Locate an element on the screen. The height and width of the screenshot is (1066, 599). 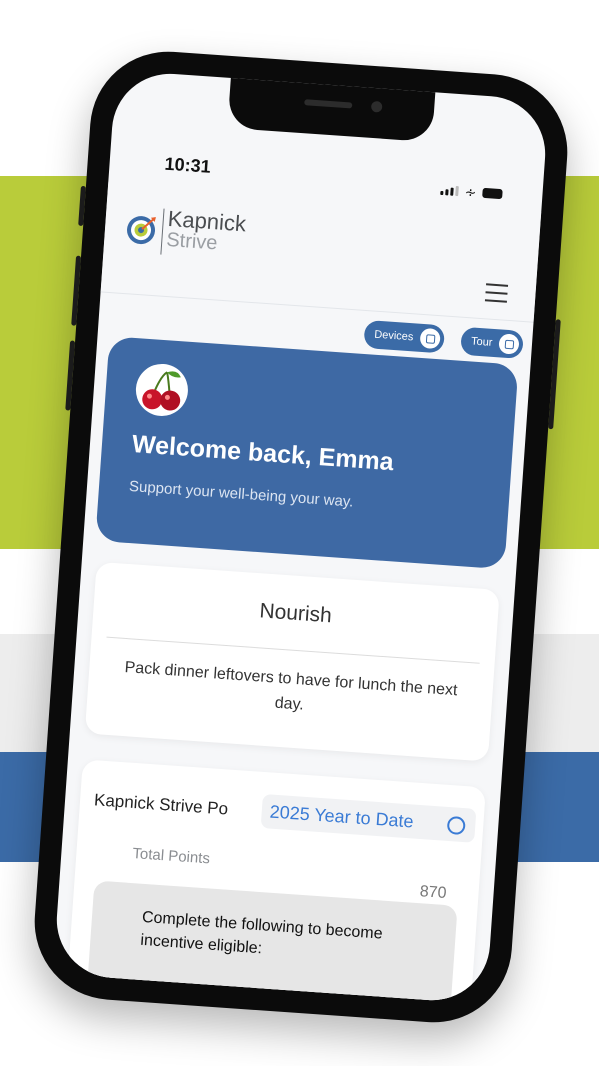
period-select: 2025 Year to Date is located at coordinates (368, 818).